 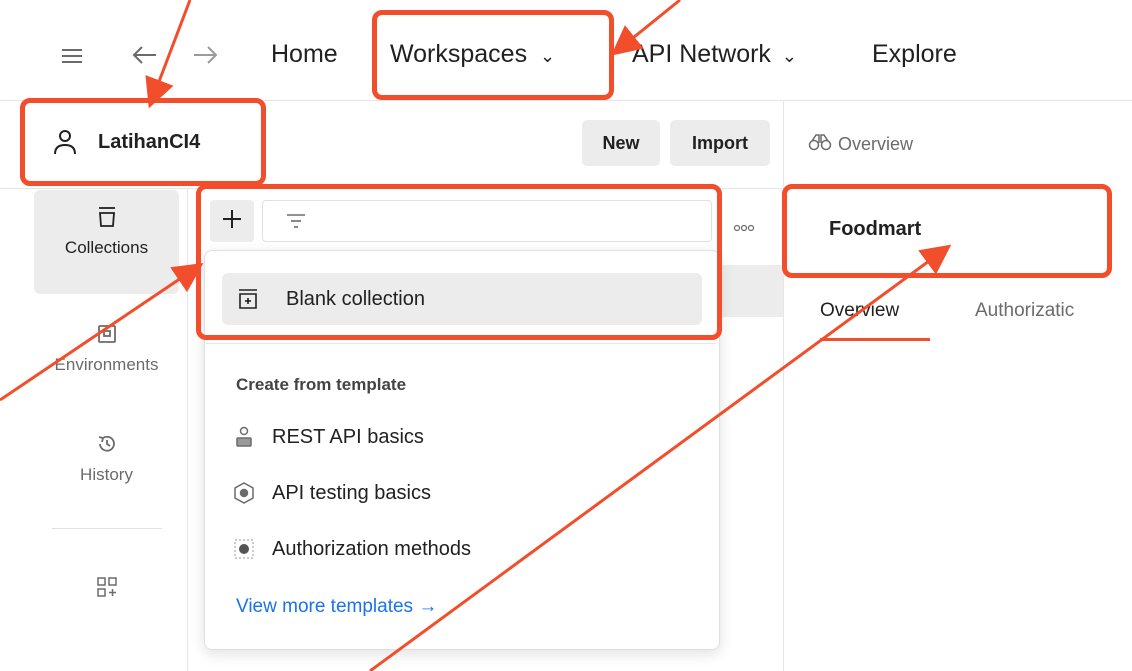 What do you see at coordinates (459, 262) in the screenshot?
I see `highlight-box-add-collection` at bounding box center [459, 262].